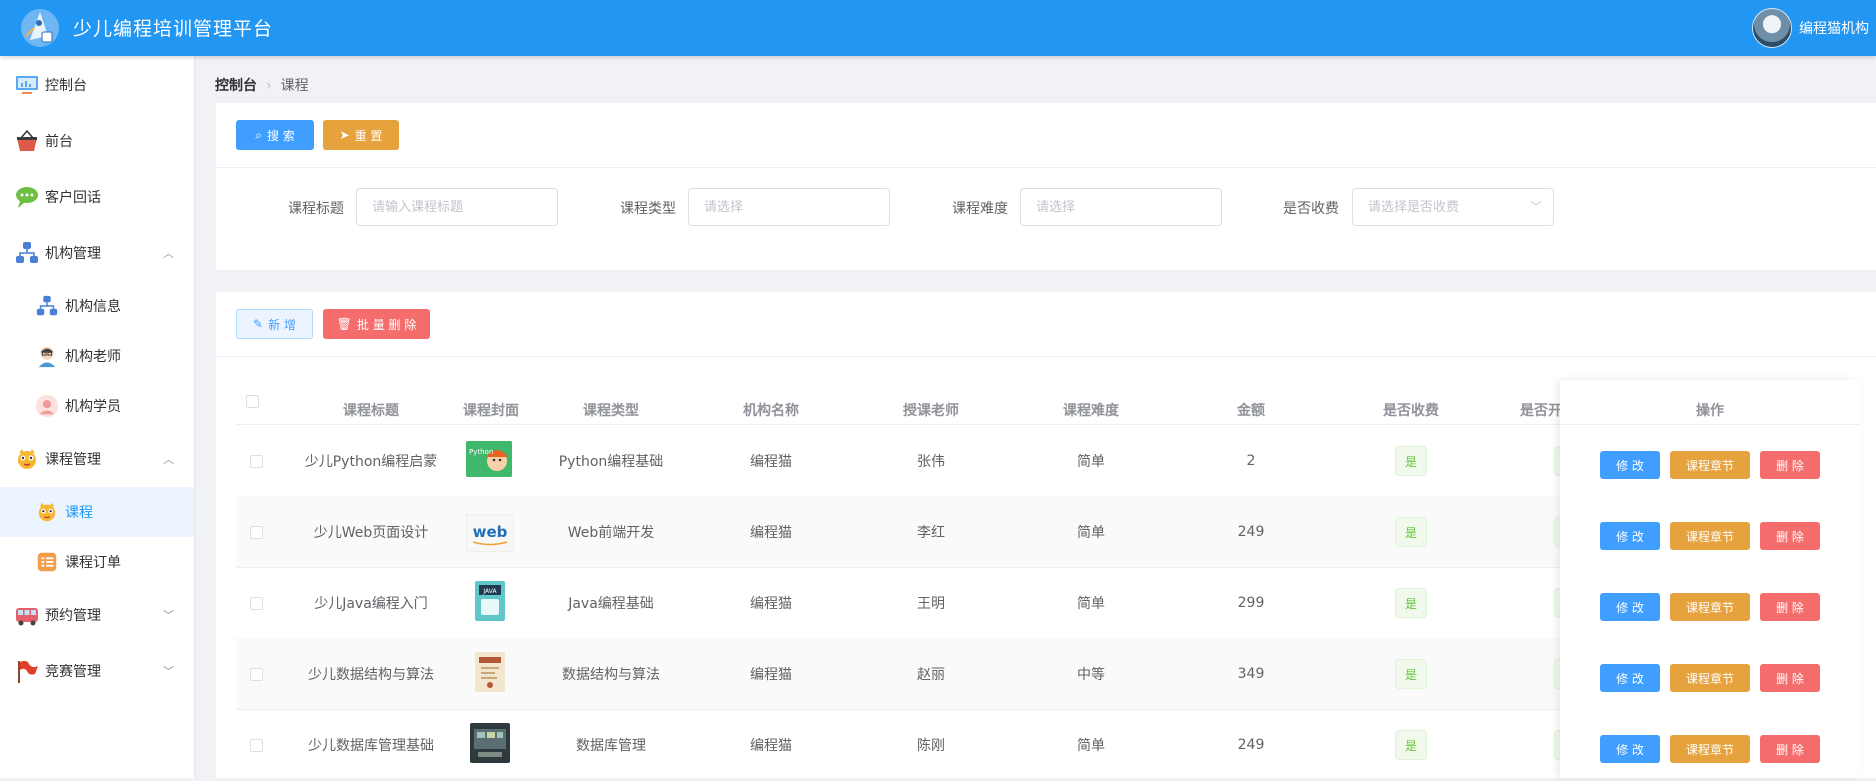  I want to click on batch-delete-button: 🗑 批 量 删 除, so click(376, 324).